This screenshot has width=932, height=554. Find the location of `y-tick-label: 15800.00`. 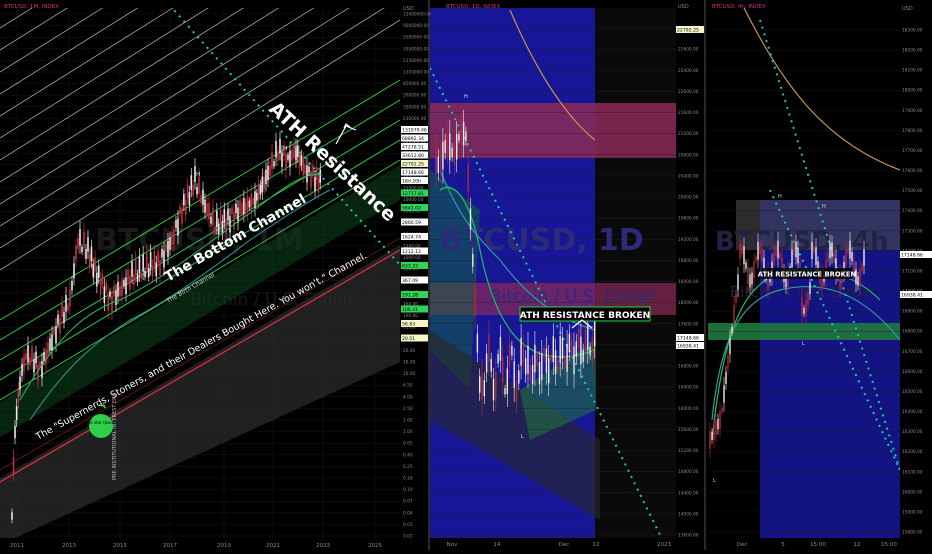

y-tick-label: 15800.00 is located at coordinates (912, 533).